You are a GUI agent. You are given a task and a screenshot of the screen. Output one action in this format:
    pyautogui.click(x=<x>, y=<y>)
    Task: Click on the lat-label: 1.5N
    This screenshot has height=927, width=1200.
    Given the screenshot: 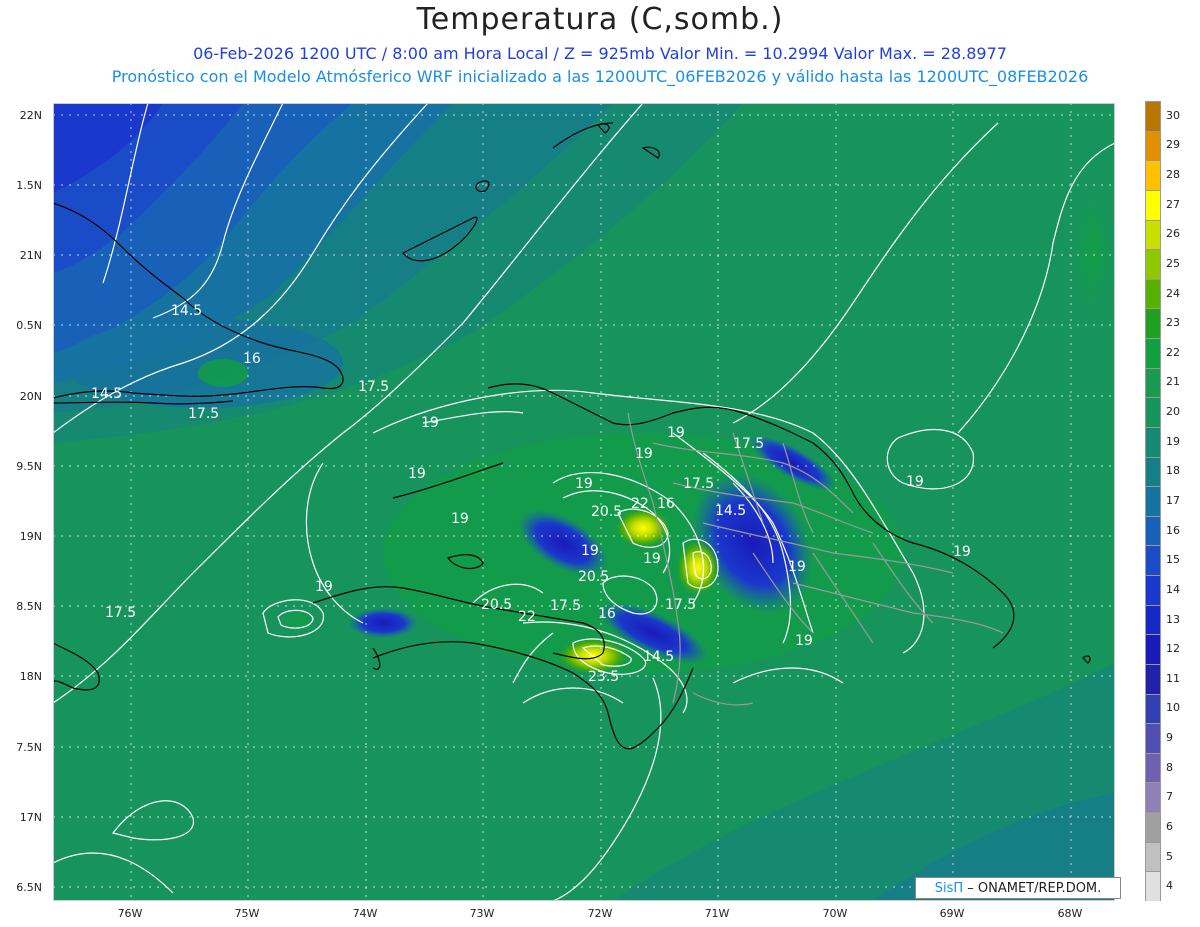 What is the action you would take?
    pyautogui.click(x=29, y=185)
    